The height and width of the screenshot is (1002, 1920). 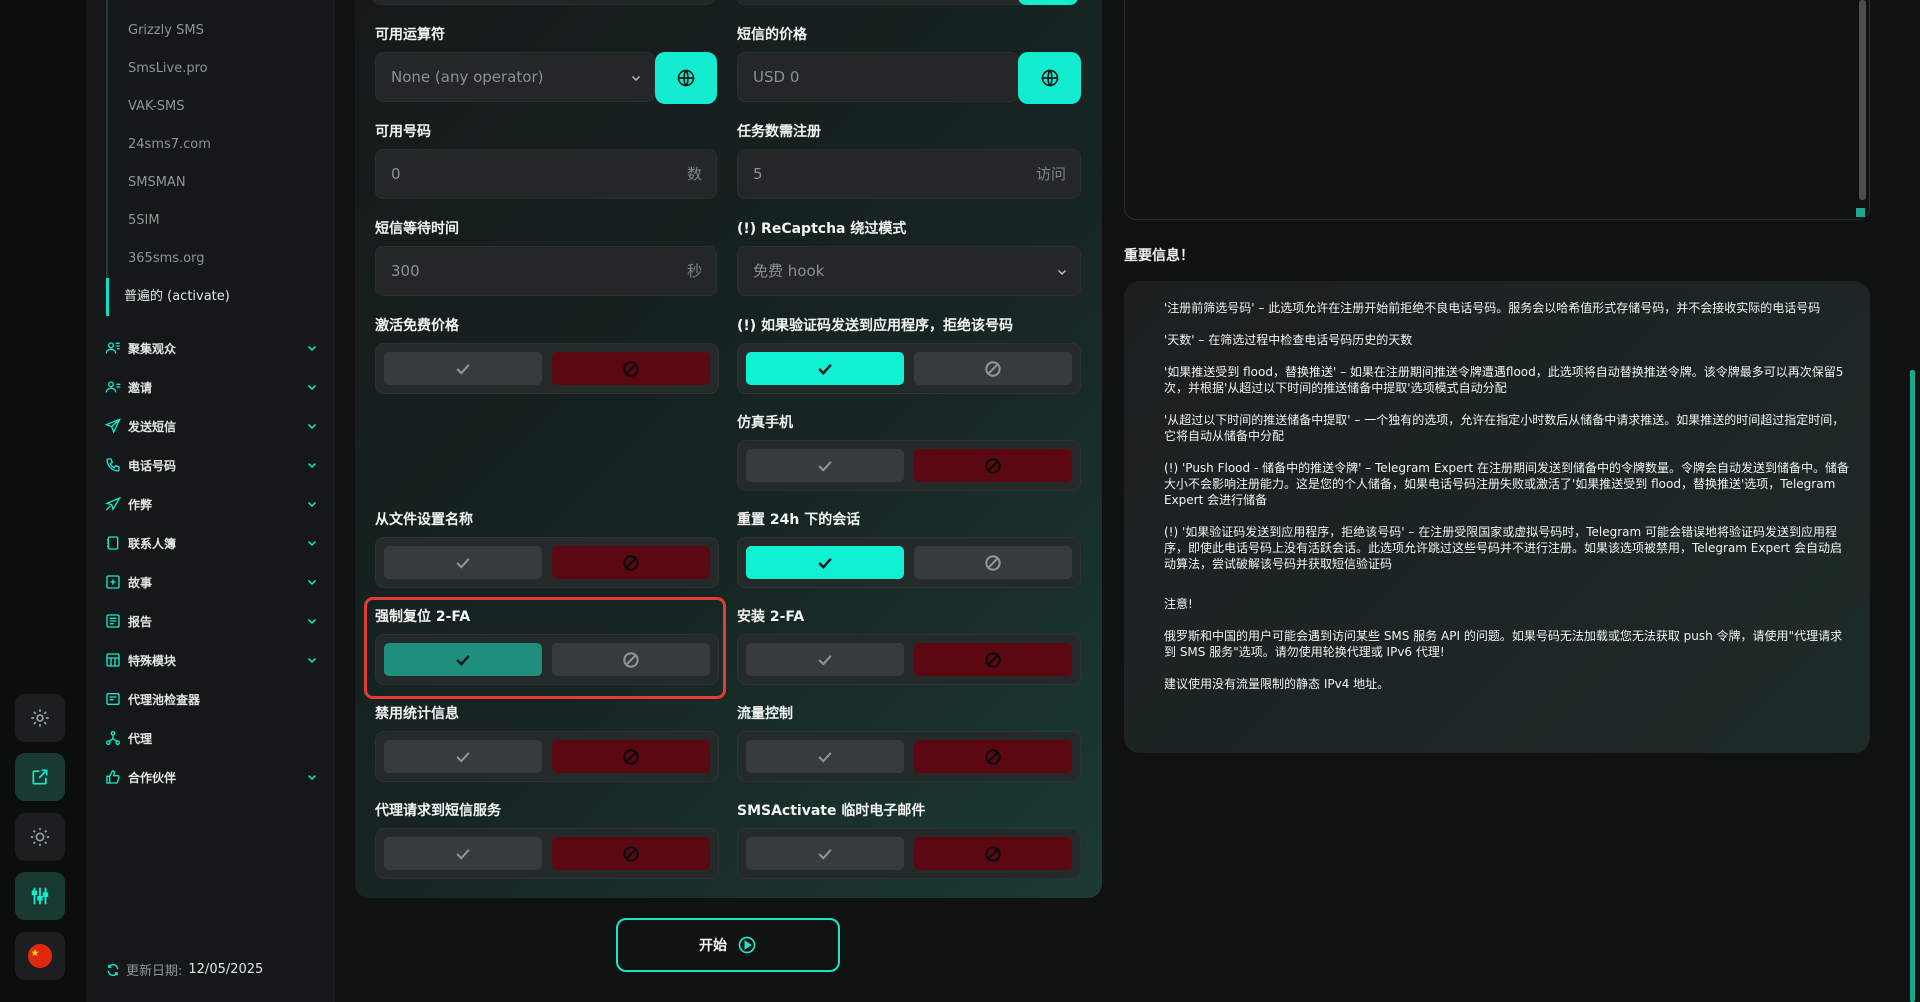 What do you see at coordinates (158, 69) in the screenshot?
I see `sidebar-subitem: SmsLive.pro` at bounding box center [158, 69].